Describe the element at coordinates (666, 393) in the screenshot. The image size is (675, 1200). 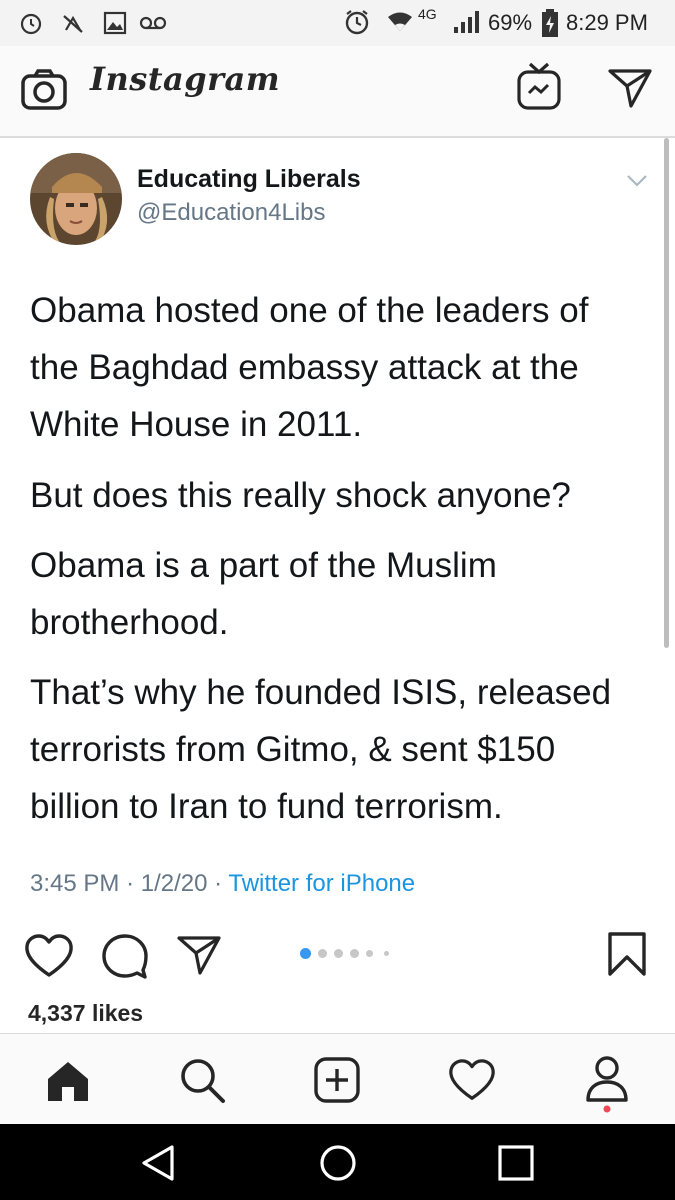
I see `scrollbar` at that location.